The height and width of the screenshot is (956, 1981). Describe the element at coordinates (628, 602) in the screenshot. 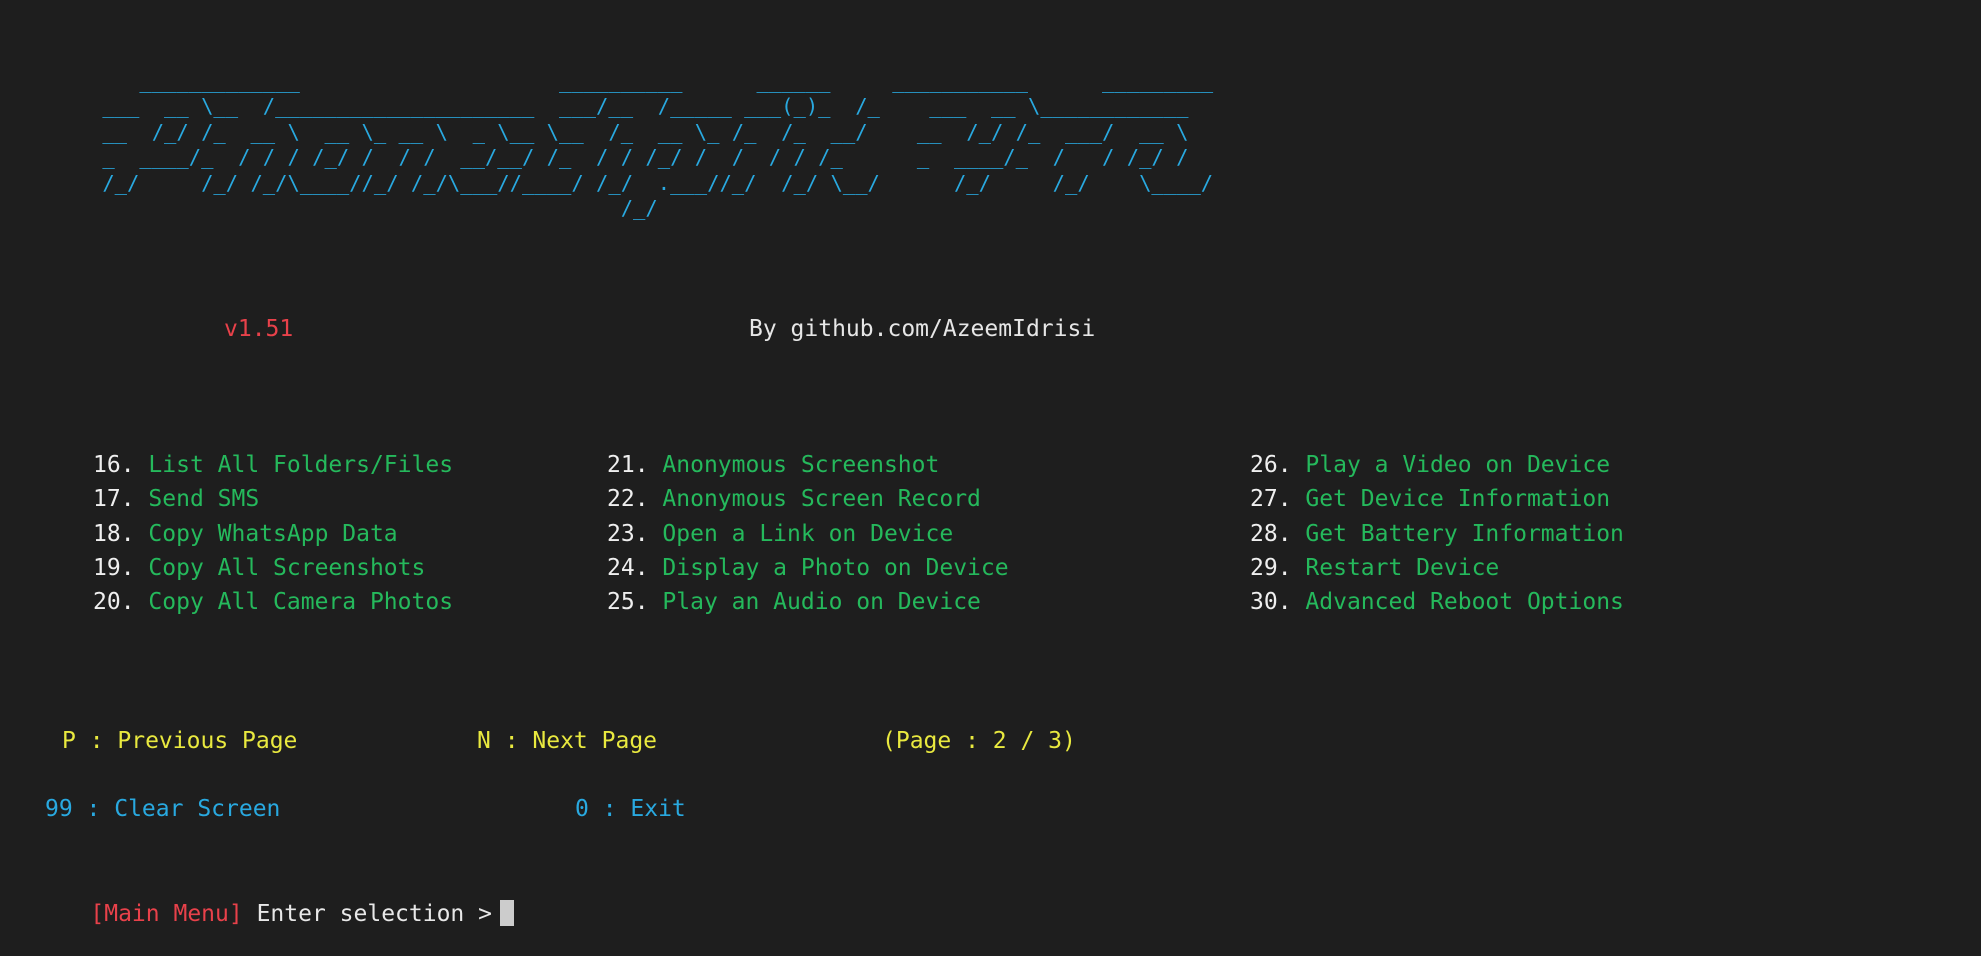

I see `menu-item-number: 25.` at that location.